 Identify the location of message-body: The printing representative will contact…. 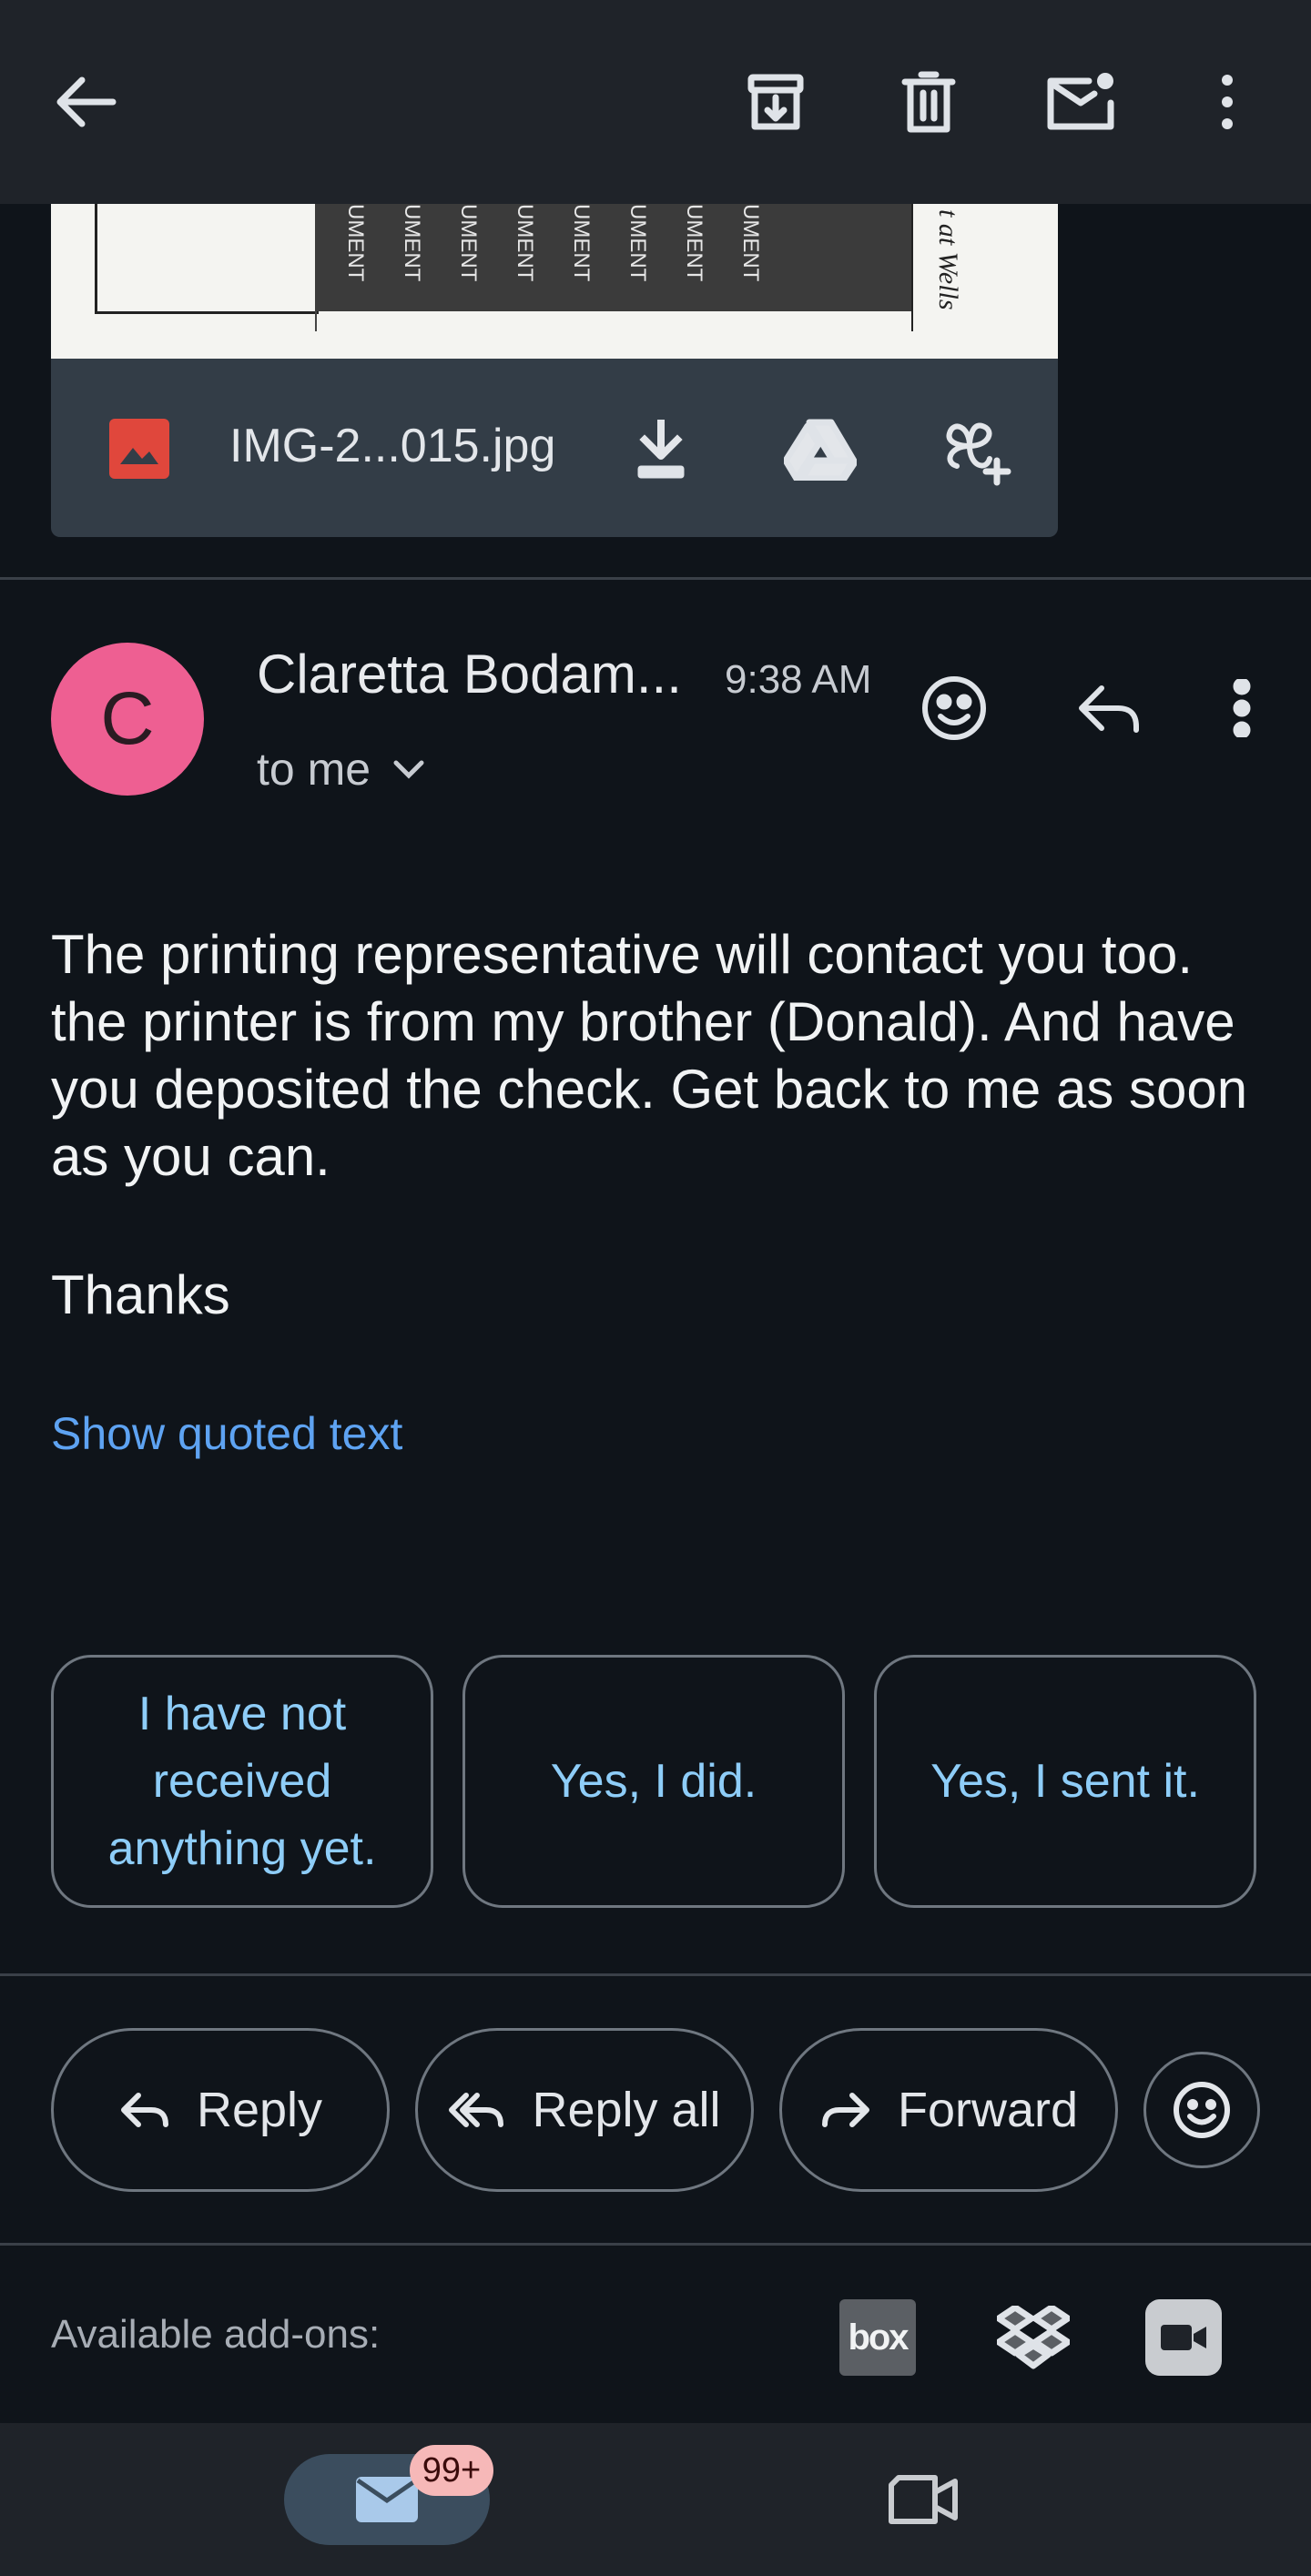
(649, 1055).